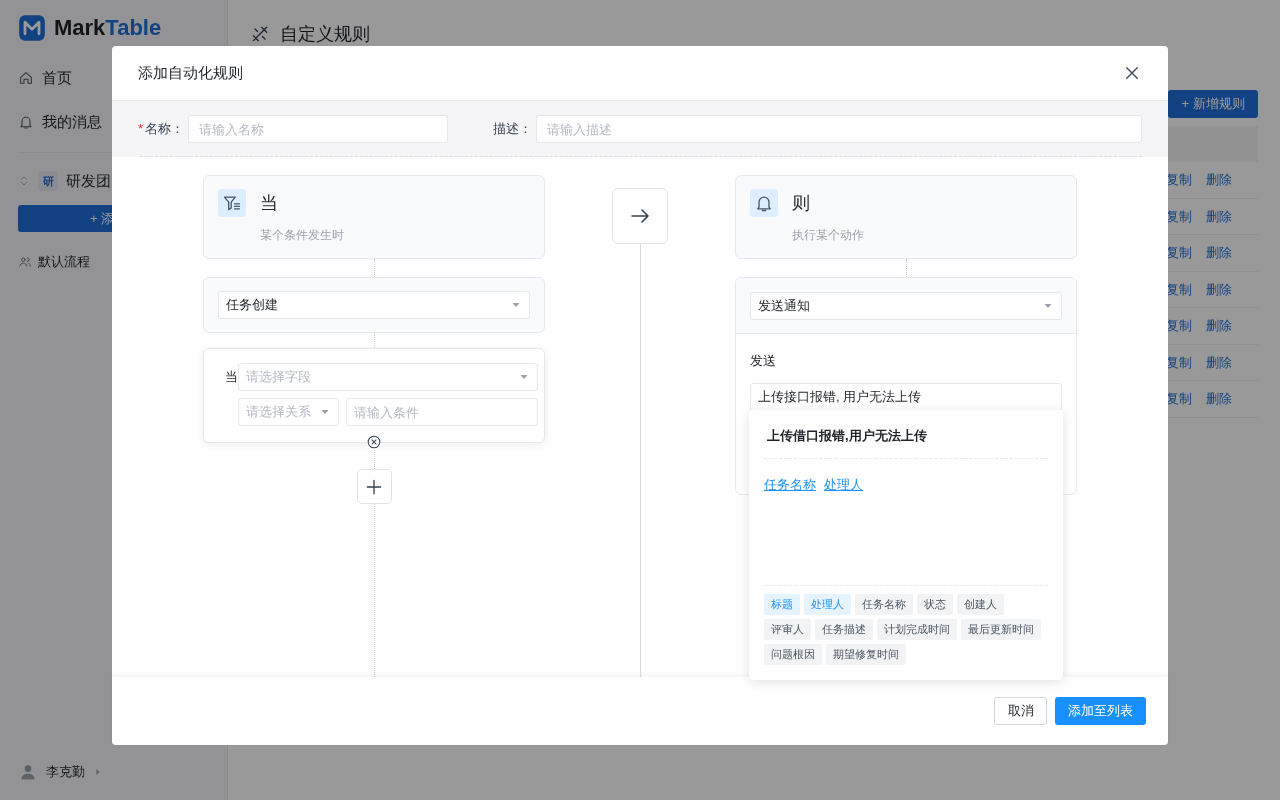 The height and width of the screenshot is (800, 1280). What do you see at coordinates (302, 235) in the screenshot?
I see `trigger-subtitle: 某个条件发生时` at bounding box center [302, 235].